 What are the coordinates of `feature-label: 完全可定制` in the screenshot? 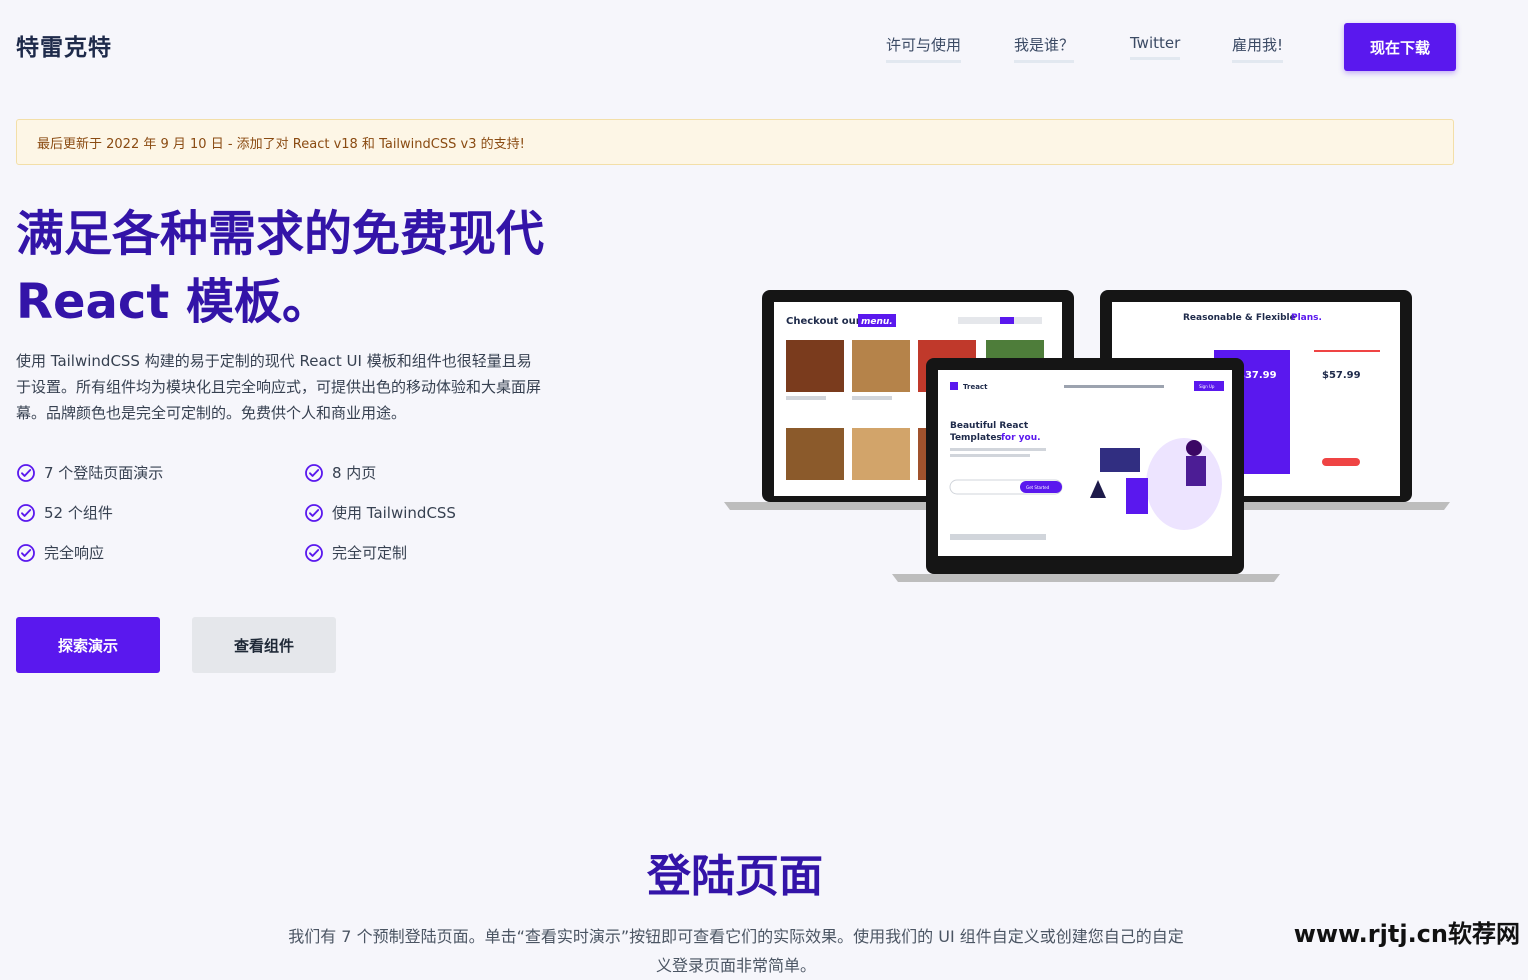 It's located at (370, 553).